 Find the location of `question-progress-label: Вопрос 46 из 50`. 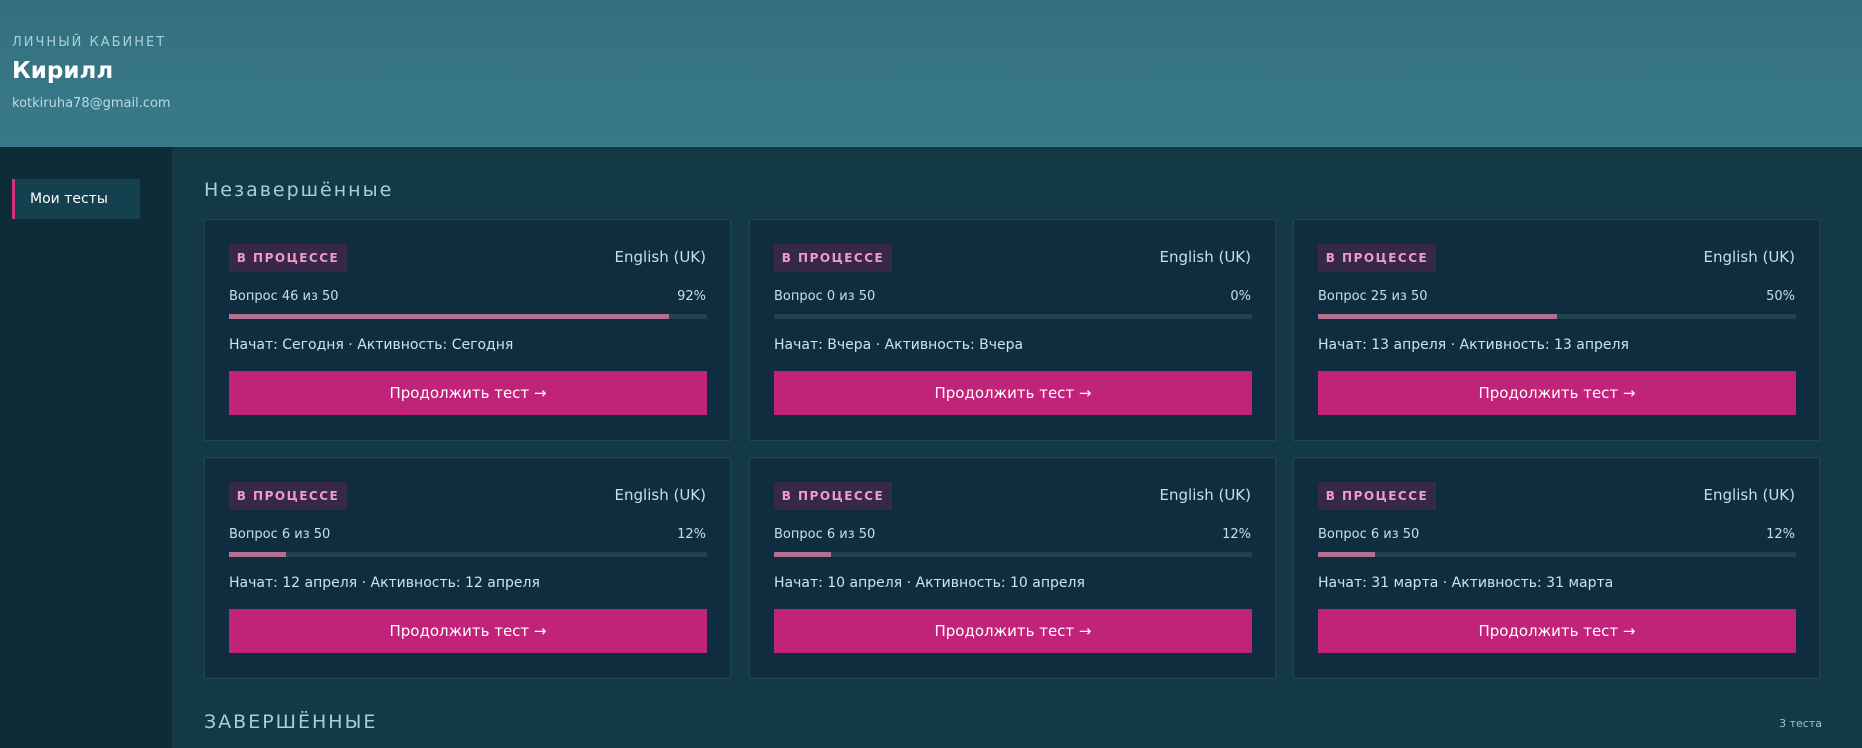

question-progress-label: Вопрос 46 из 50 is located at coordinates (284, 296).